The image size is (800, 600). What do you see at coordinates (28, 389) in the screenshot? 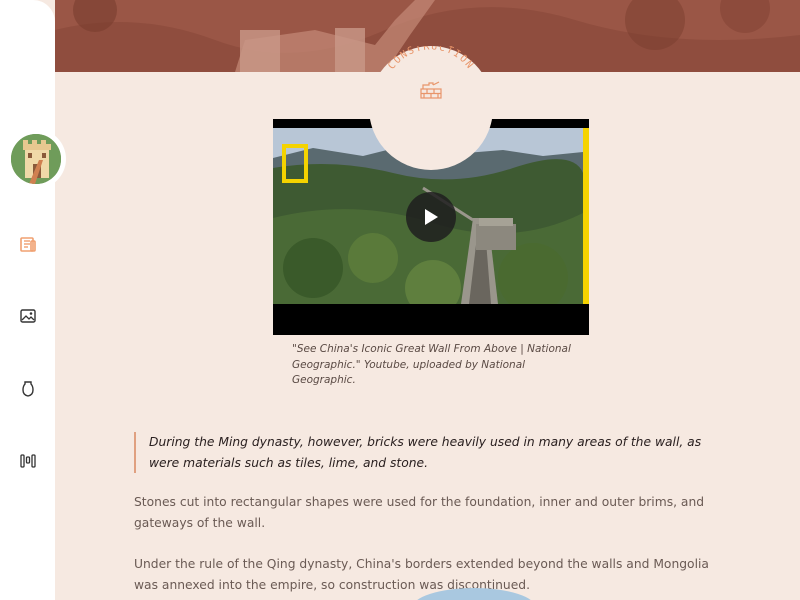
I see `vase-icon` at bounding box center [28, 389].